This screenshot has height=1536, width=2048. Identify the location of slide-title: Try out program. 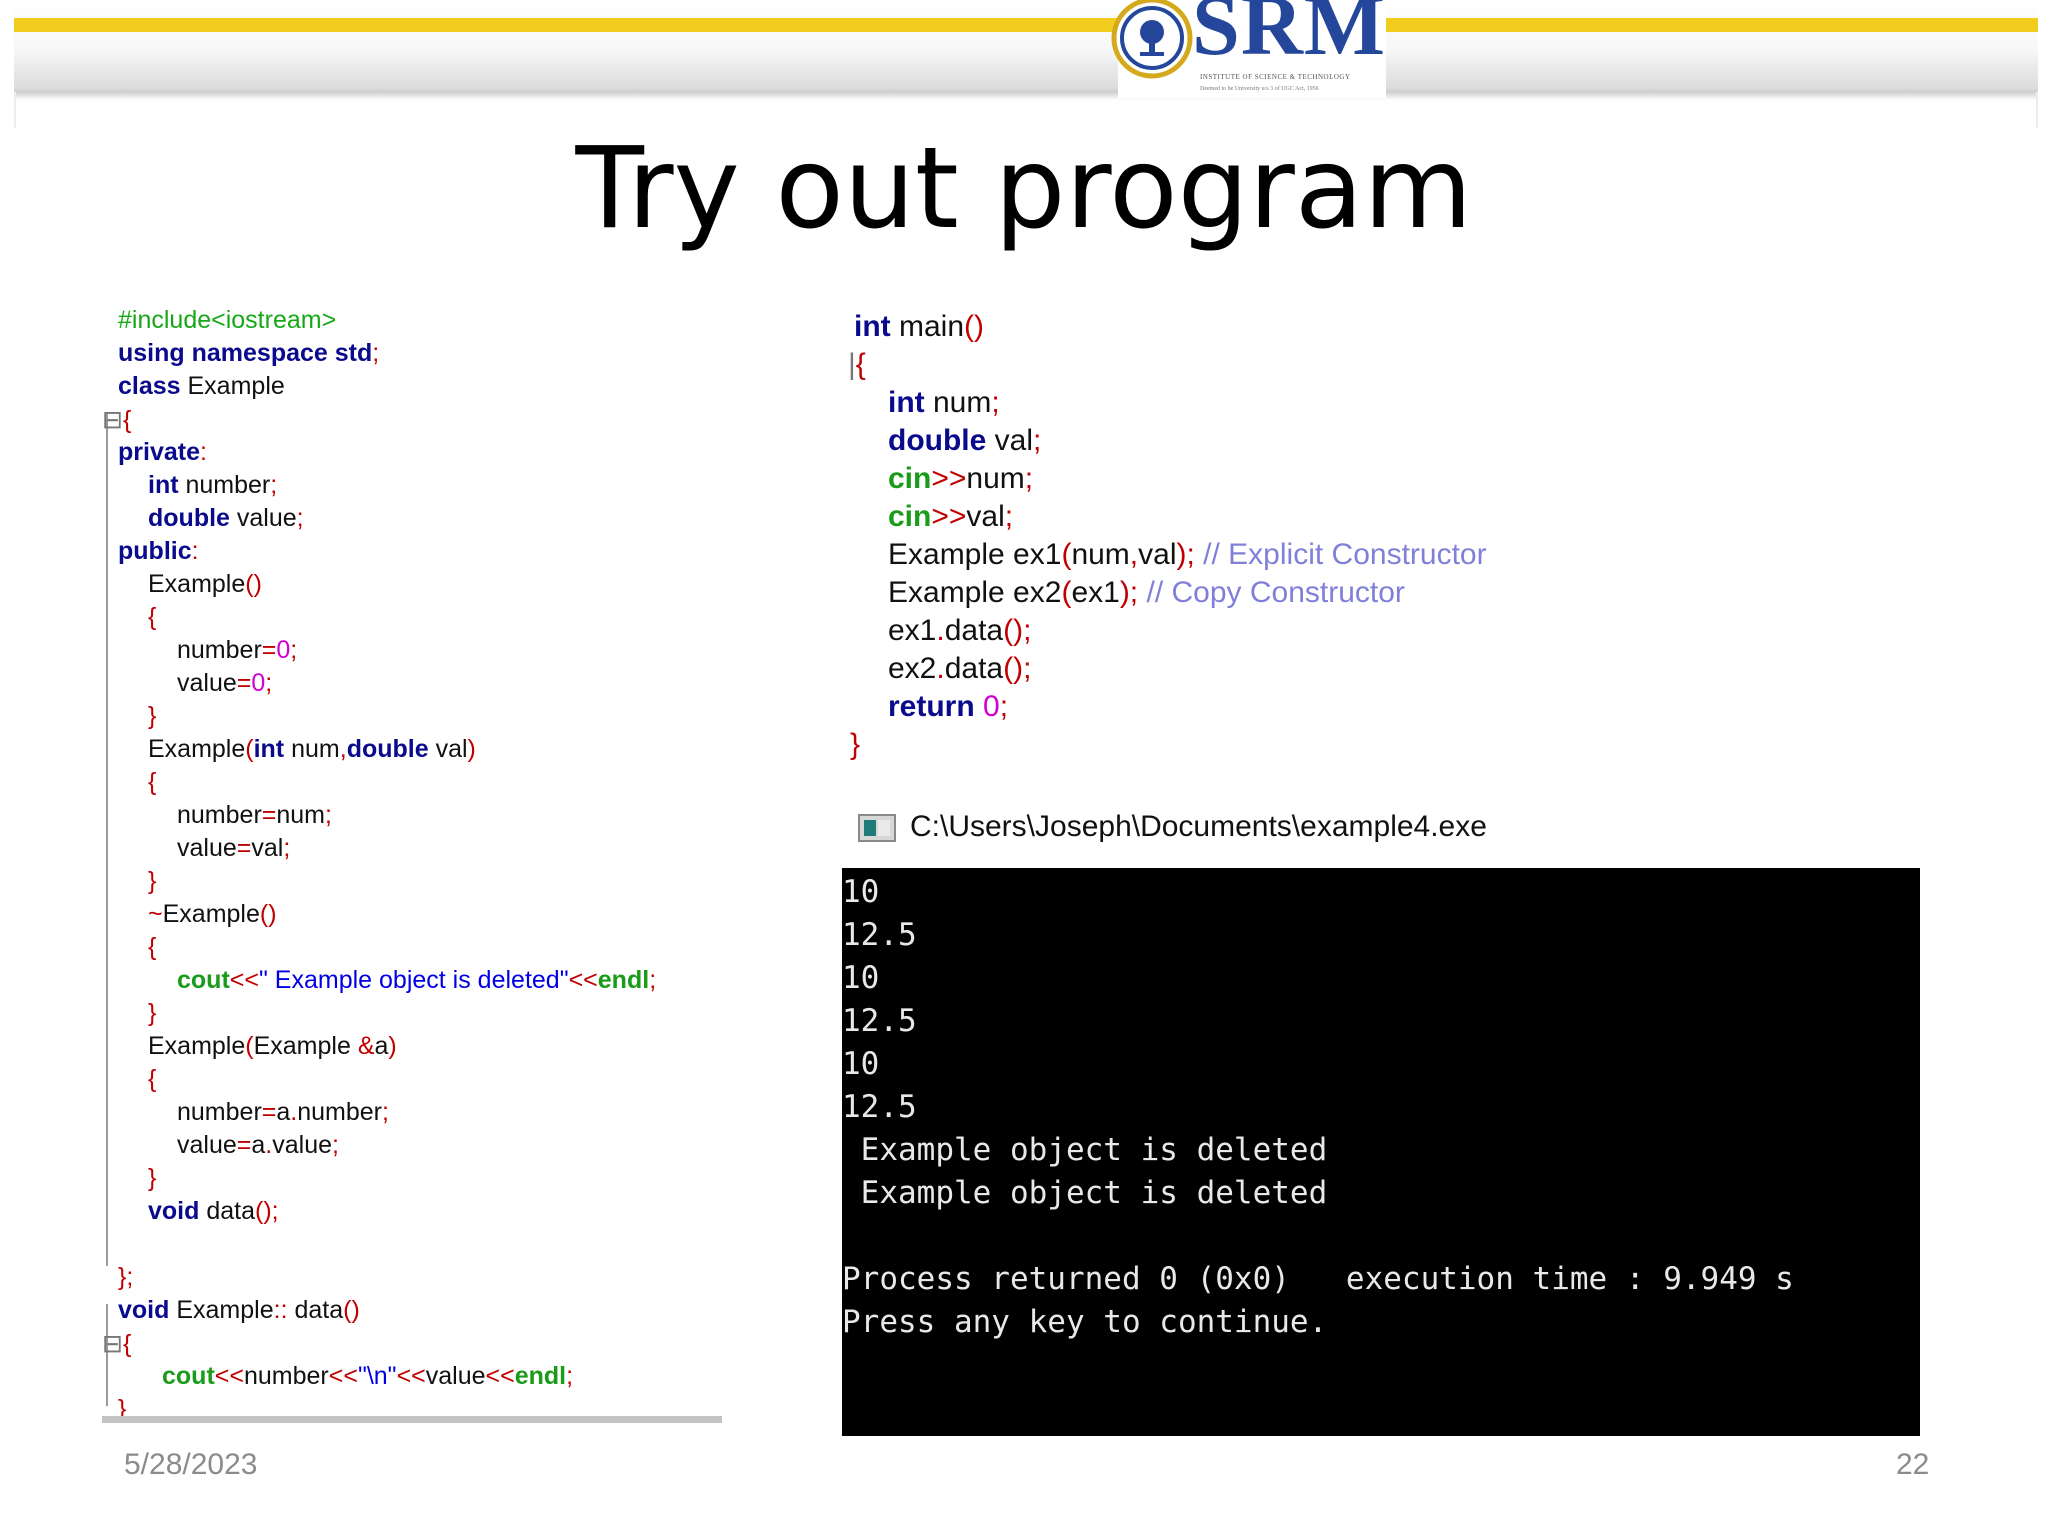
(1024, 189).